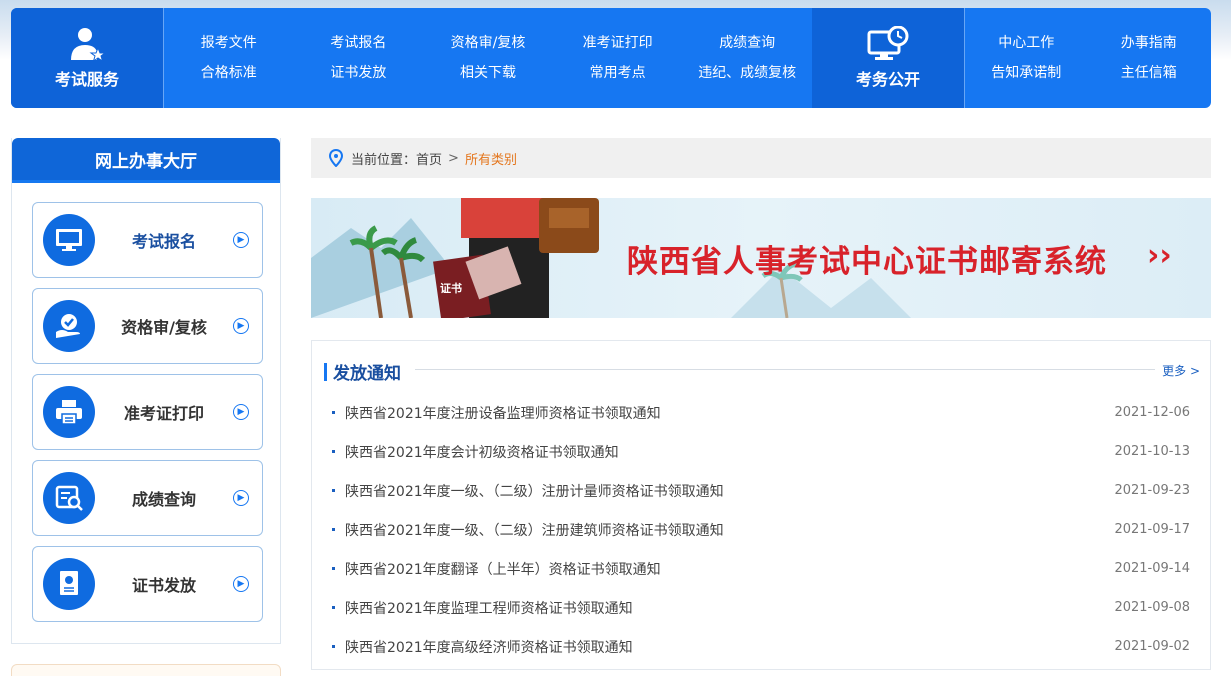  Describe the element at coordinates (86, 79) in the screenshot. I see `nav-exam-service-label: 考试服务` at that location.